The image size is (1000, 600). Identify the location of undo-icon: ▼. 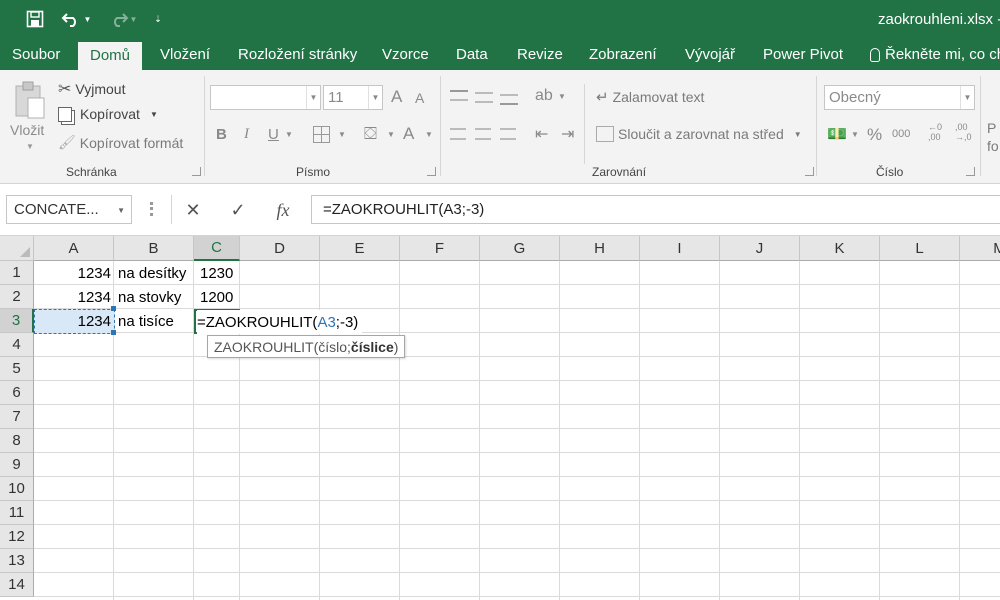
(76, 19).